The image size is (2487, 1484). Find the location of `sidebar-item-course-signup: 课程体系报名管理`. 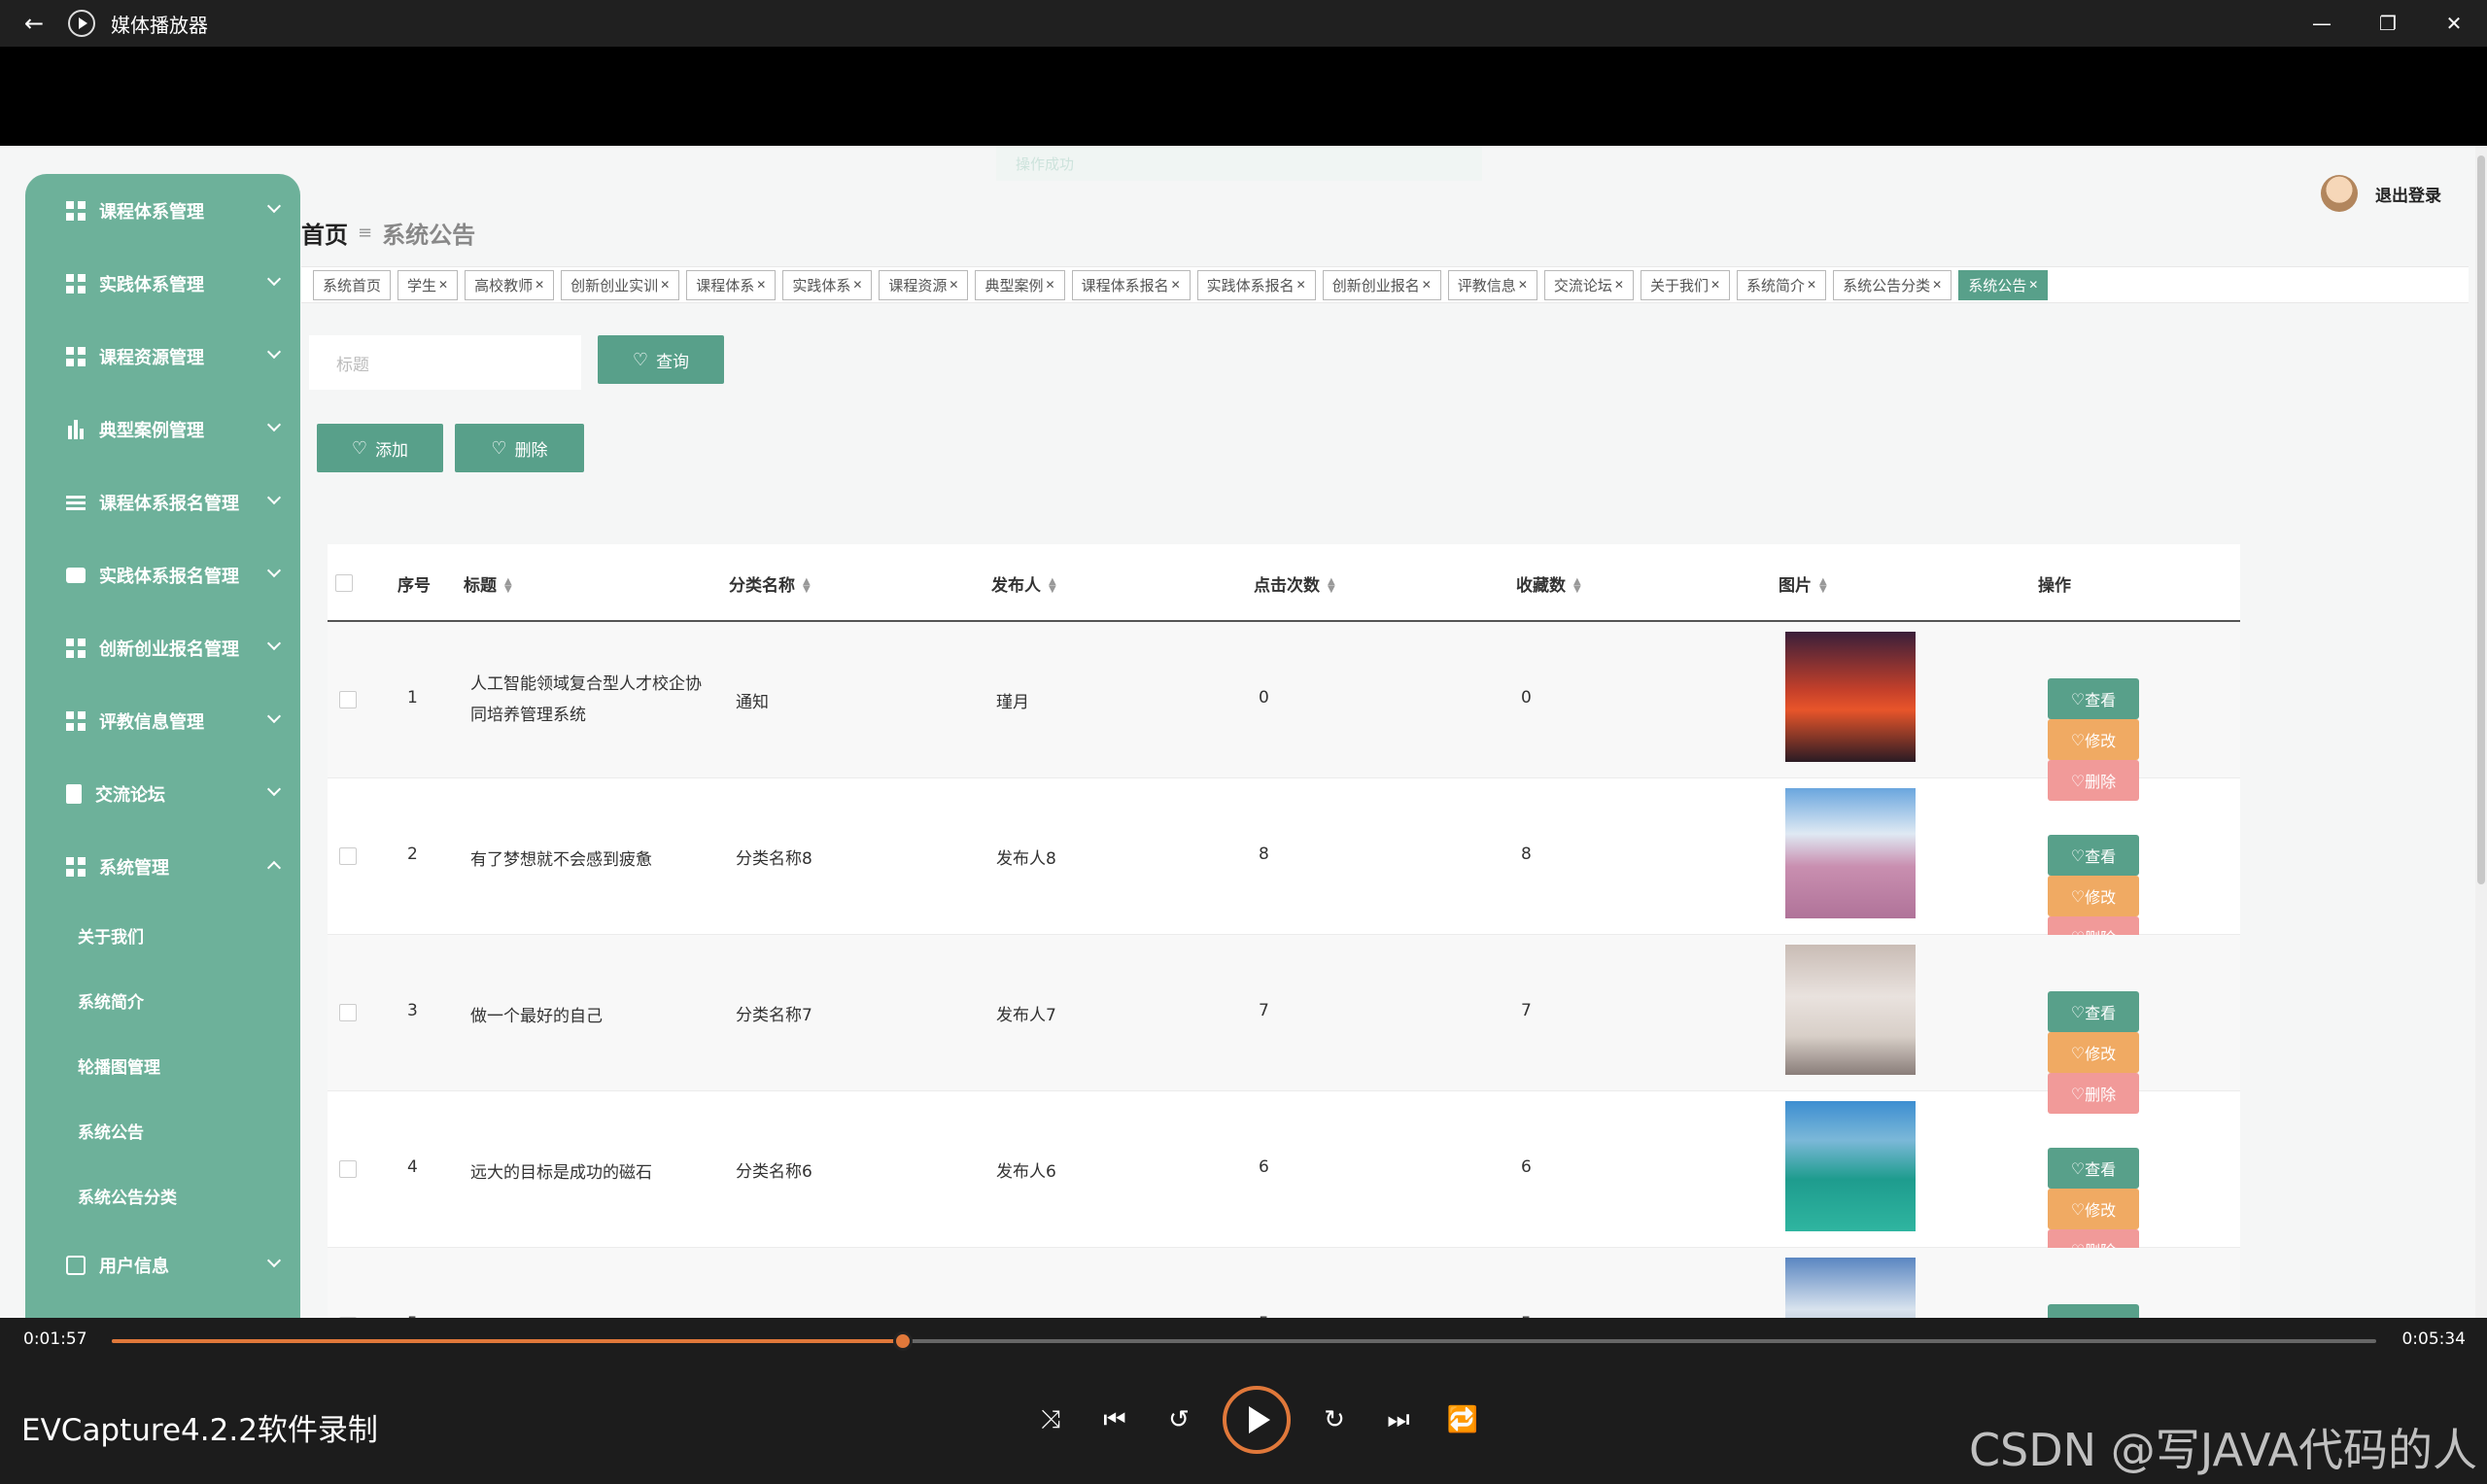

sidebar-item-course-signup: 课程体系报名管理 is located at coordinates (162, 502).